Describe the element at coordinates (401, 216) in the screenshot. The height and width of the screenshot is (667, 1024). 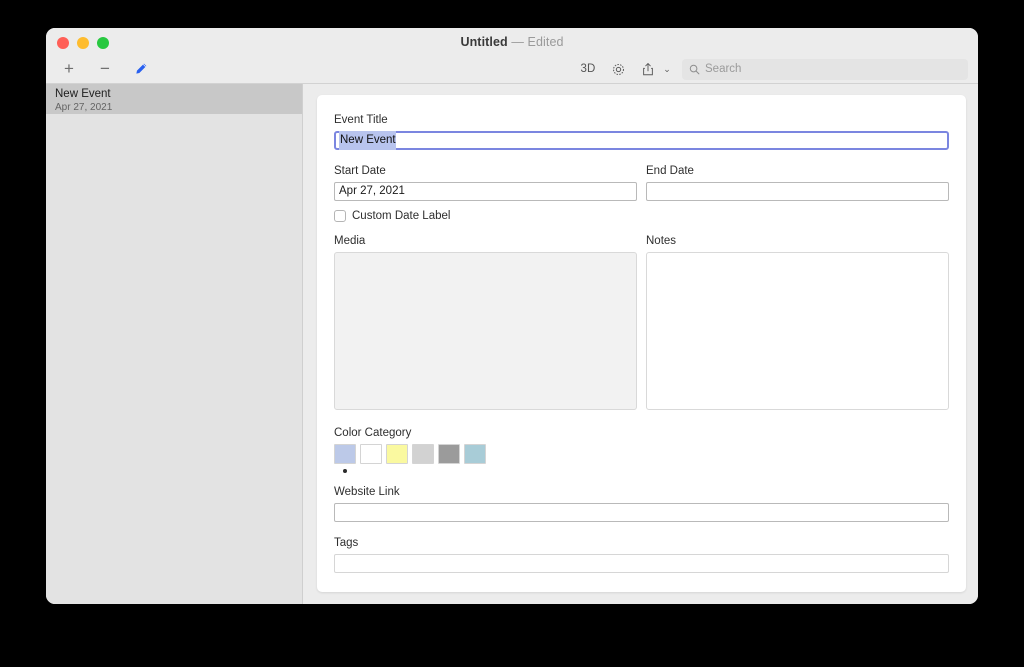
I see `custom-date-label-text: Custom Date Label` at that location.